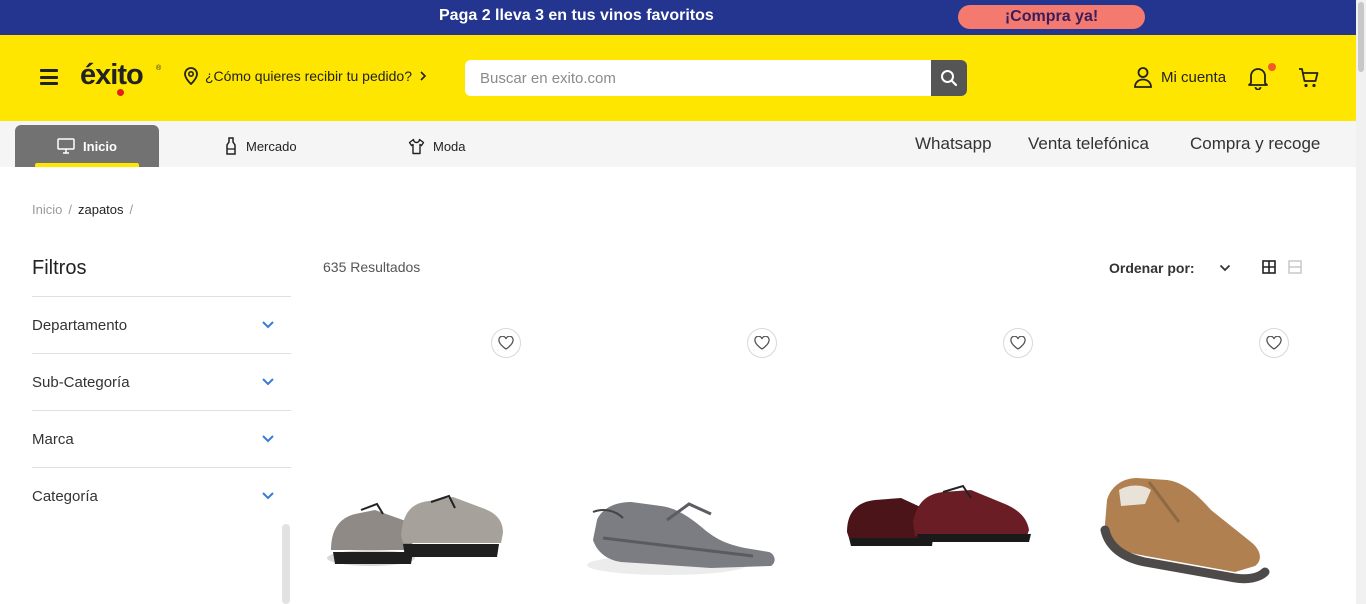 The image size is (1366, 604). I want to click on notifications-button, so click(1261, 79).